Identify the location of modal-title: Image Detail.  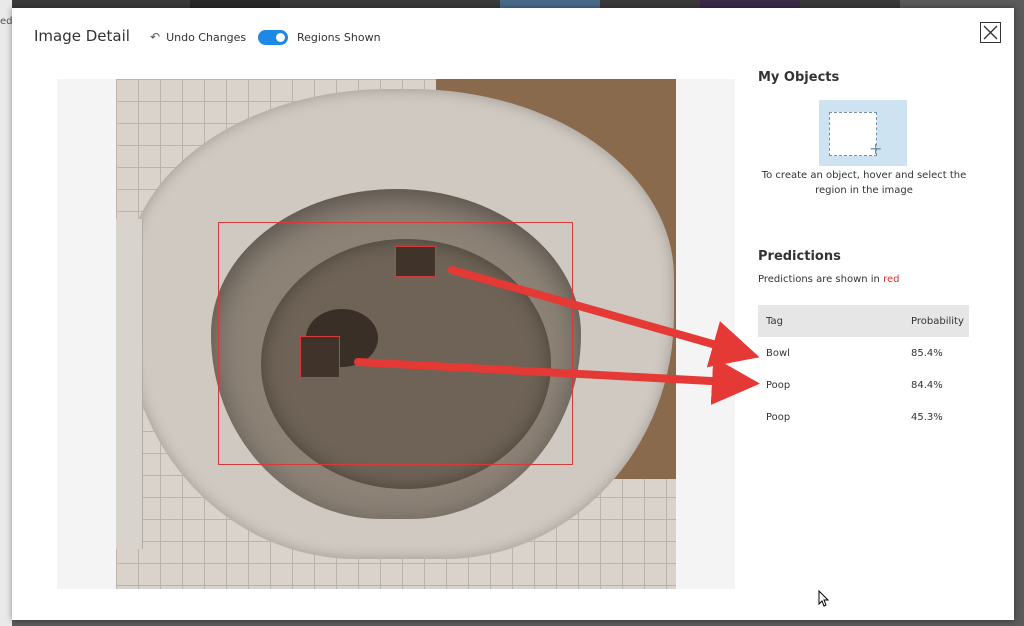
(82, 36).